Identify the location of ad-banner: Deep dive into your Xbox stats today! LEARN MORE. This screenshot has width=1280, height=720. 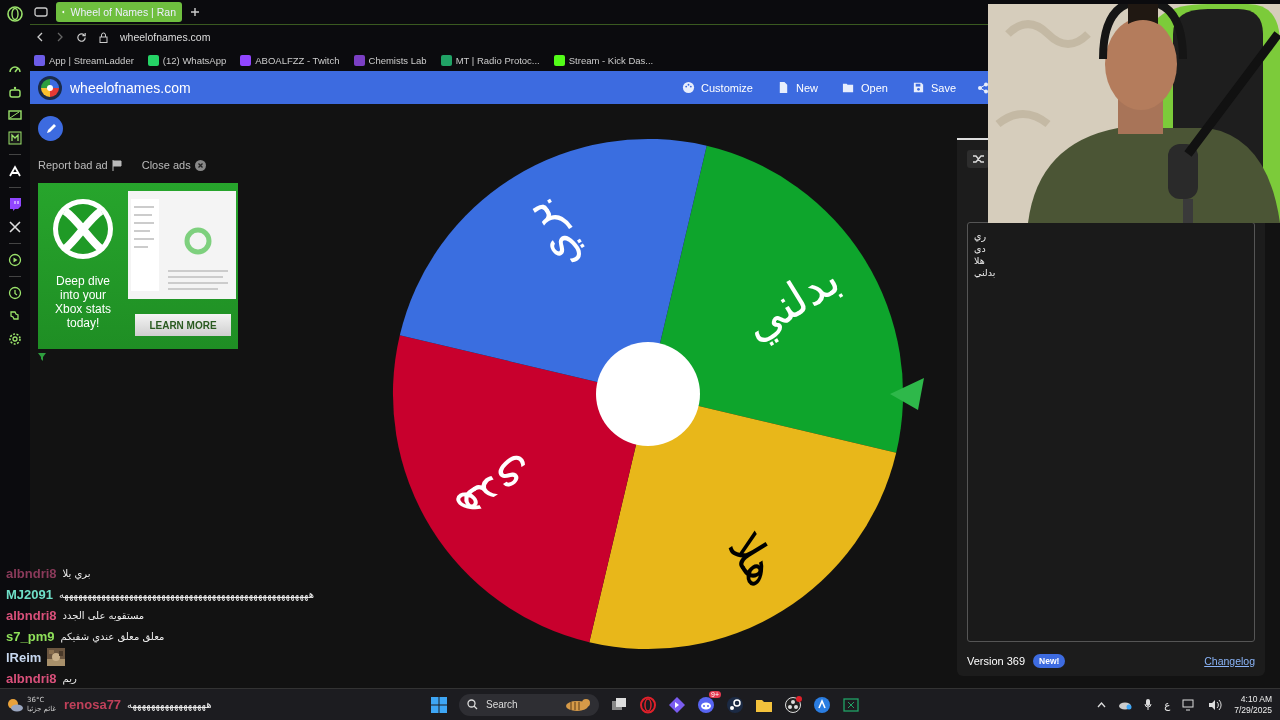
(138, 266).